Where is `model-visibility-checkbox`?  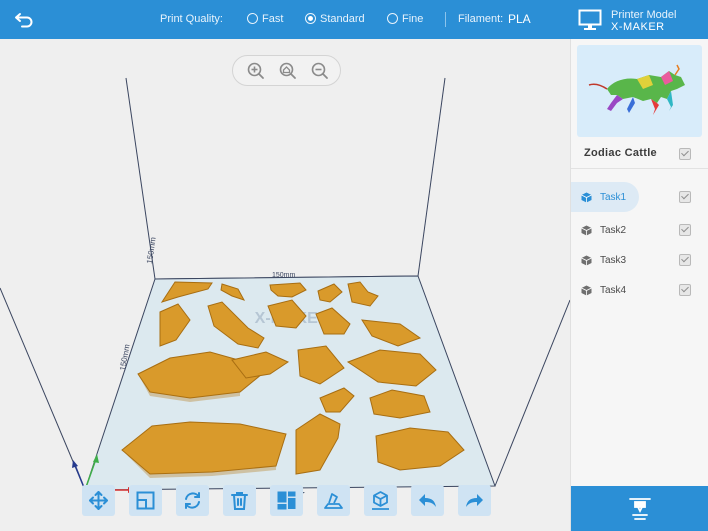
model-visibility-checkbox is located at coordinates (685, 154).